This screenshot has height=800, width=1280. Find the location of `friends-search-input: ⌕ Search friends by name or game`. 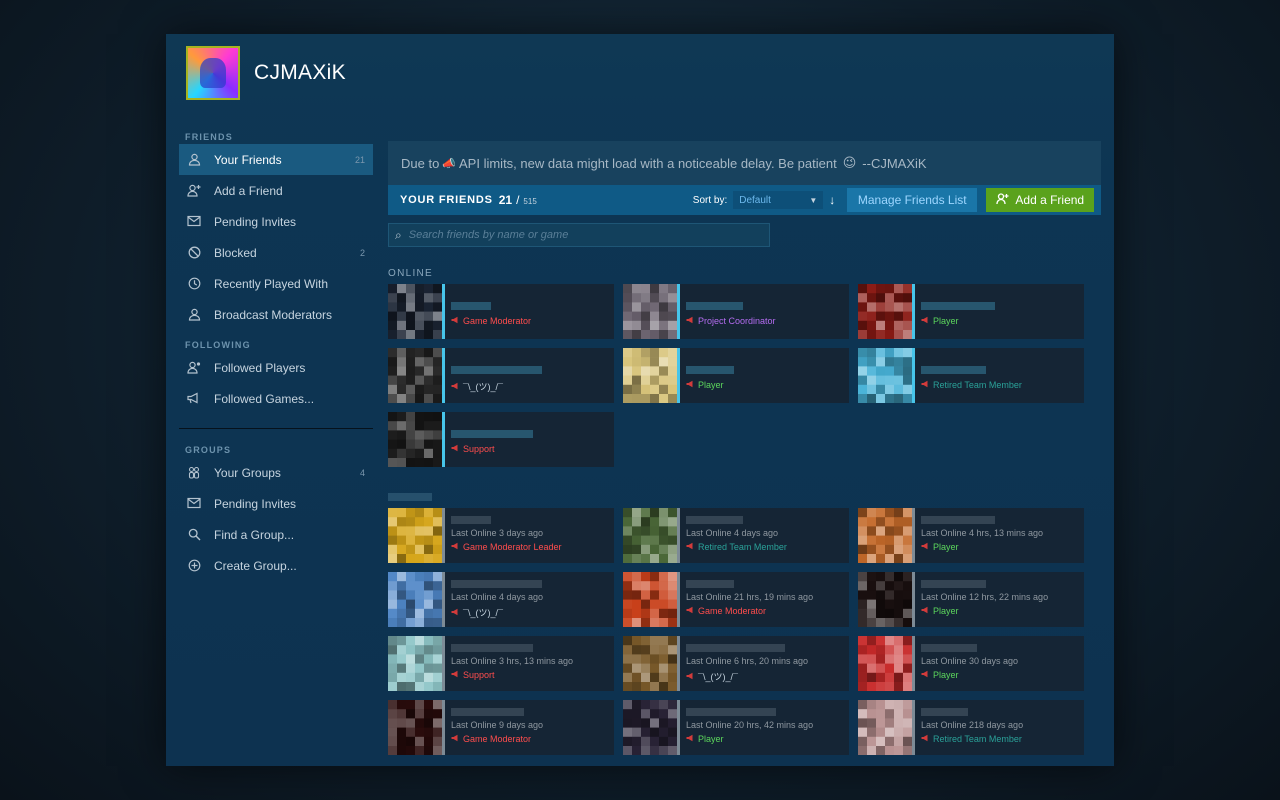

friends-search-input: ⌕ Search friends by name or game is located at coordinates (579, 235).